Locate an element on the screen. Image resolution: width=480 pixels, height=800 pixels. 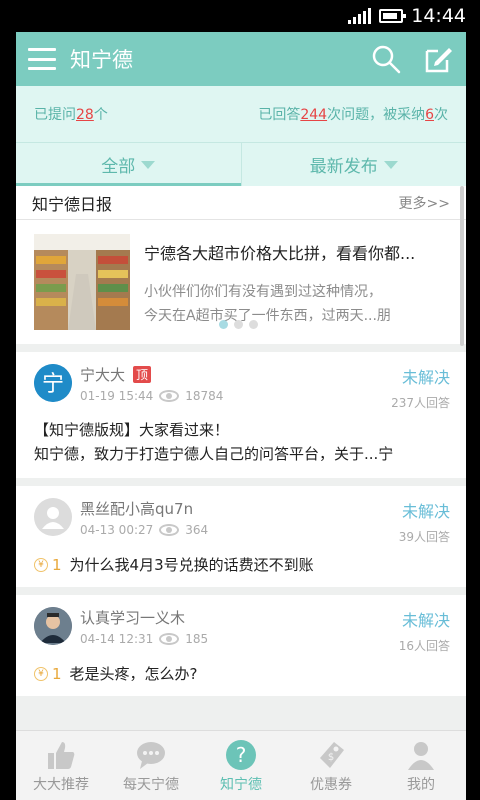
header-bar: 知宁德 is located at coordinates (241, 59).